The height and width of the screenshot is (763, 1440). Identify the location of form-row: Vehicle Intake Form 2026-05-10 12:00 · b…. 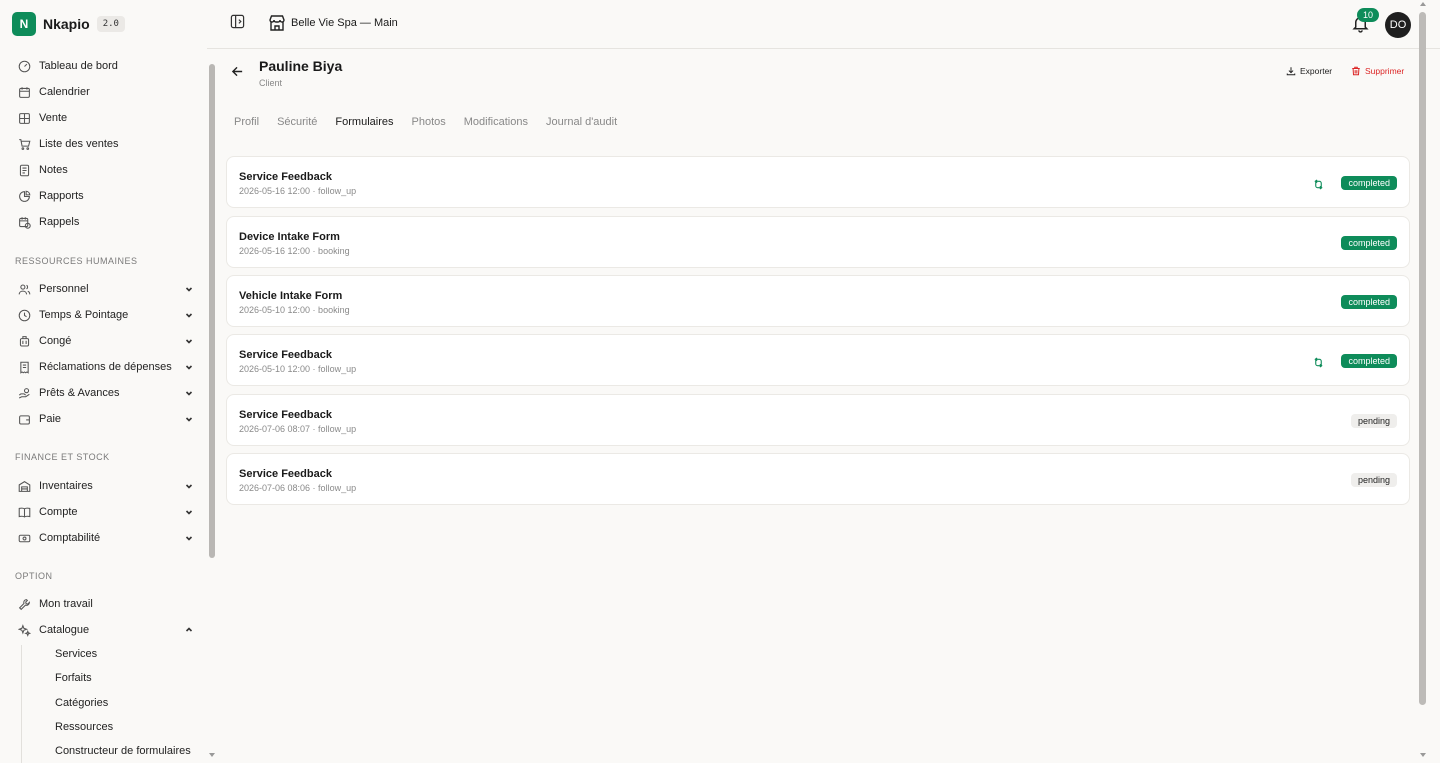
(818, 301).